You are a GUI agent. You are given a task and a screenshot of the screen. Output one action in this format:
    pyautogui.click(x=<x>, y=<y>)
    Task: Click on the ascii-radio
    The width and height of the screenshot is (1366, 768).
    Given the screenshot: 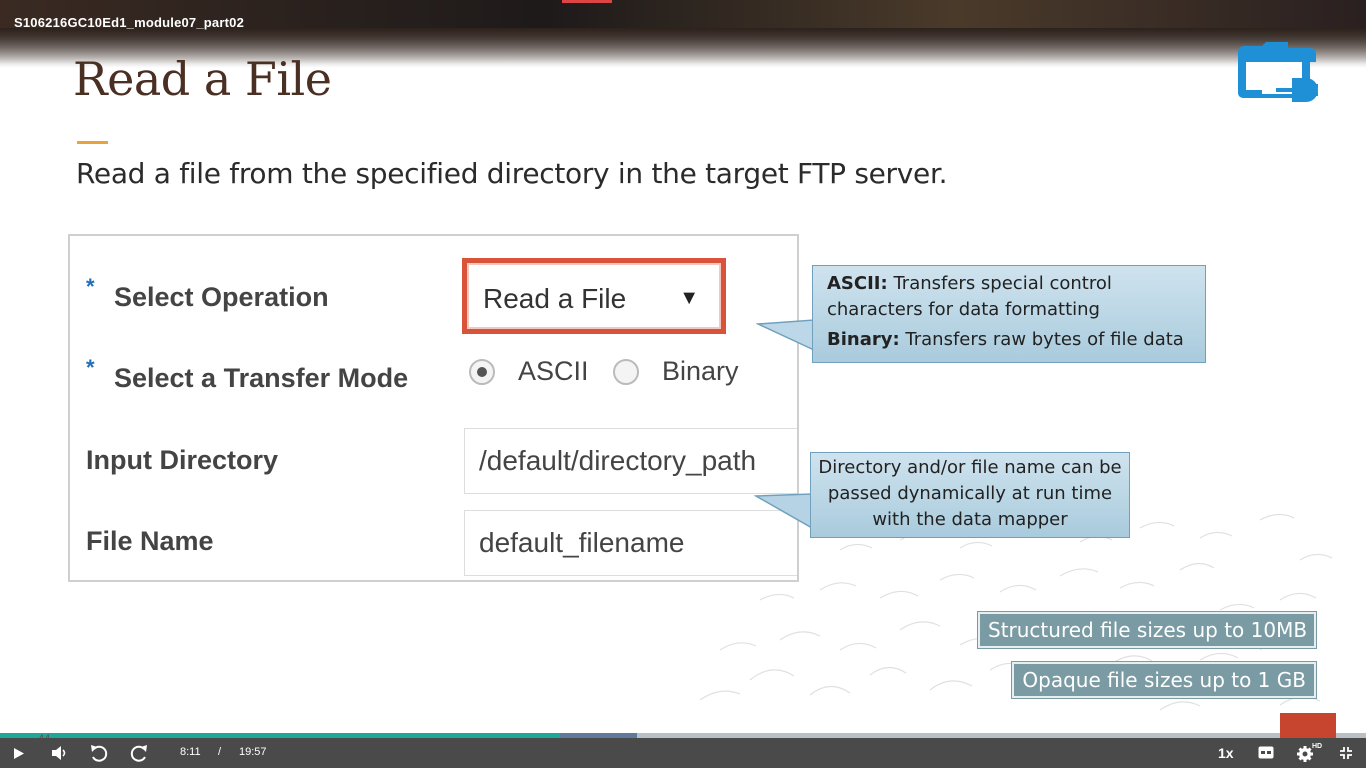 What is the action you would take?
    pyautogui.click(x=482, y=372)
    